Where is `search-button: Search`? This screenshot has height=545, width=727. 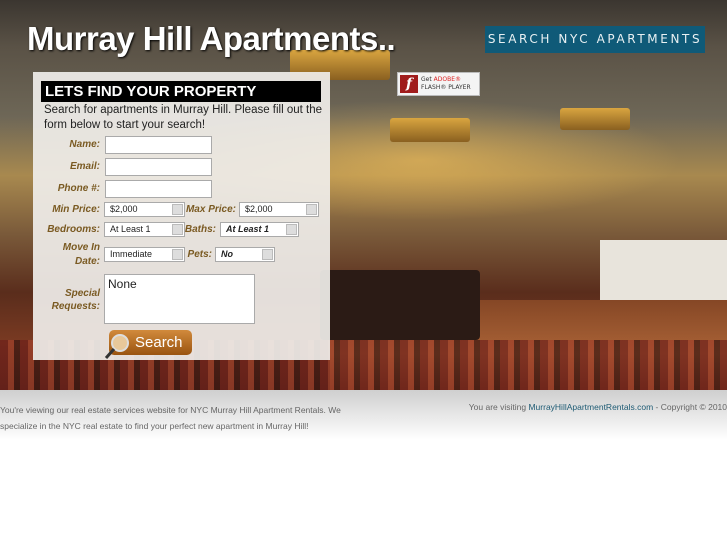 search-button: Search is located at coordinates (148, 344).